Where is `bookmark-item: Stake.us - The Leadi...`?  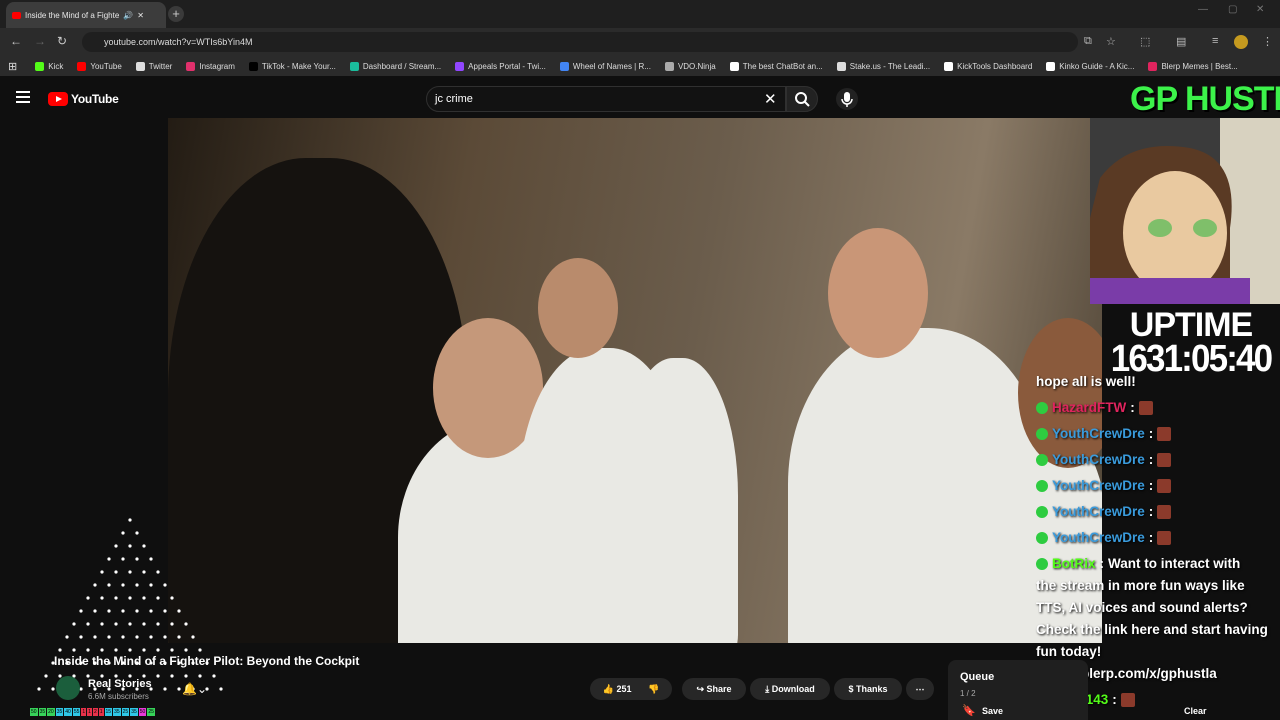
bookmark-item: Stake.us - The Leadi... is located at coordinates (883, 66).